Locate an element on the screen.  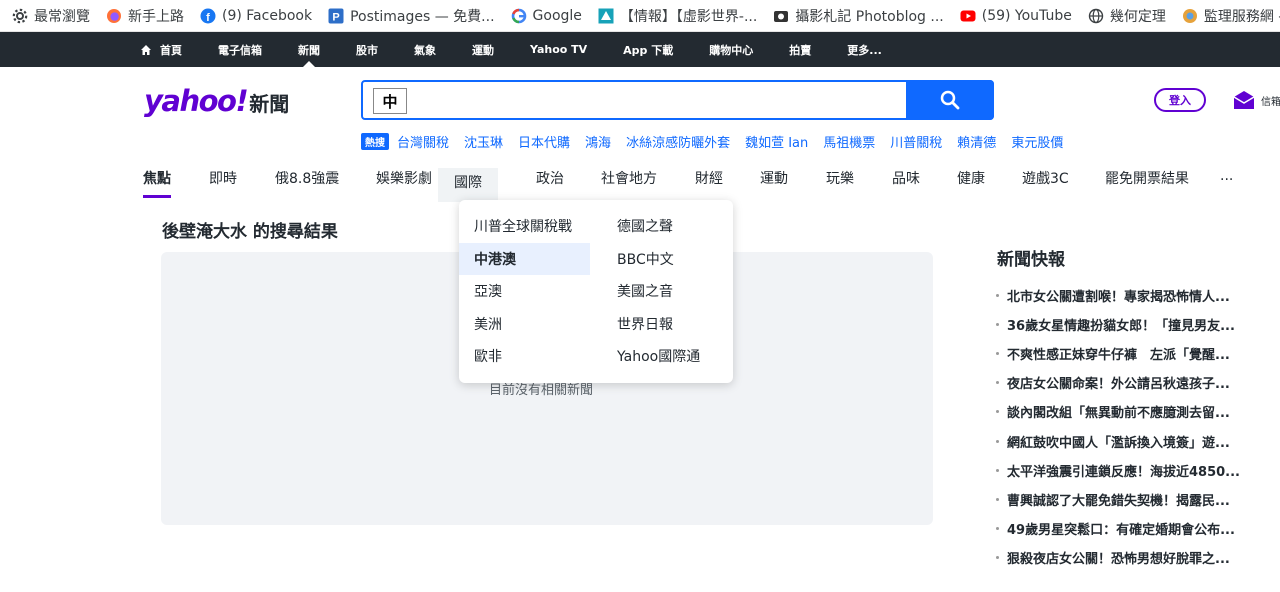
trending-link: 冰絲涼感防曬外套 is located at coordinates (678, 141).